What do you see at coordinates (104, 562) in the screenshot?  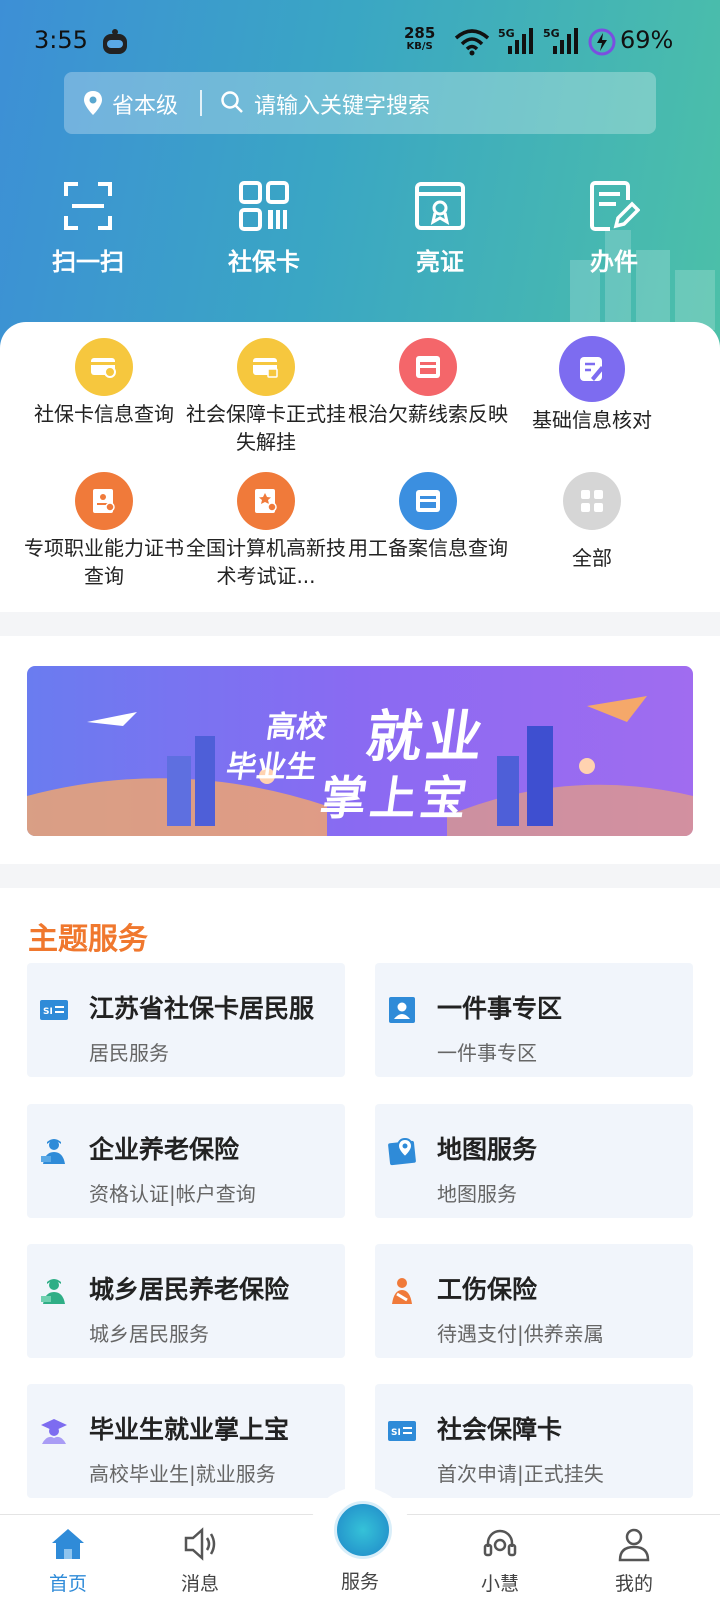 I see `grid-item-label: 专项职业能力证书查询` at bounding box center [104, 562].